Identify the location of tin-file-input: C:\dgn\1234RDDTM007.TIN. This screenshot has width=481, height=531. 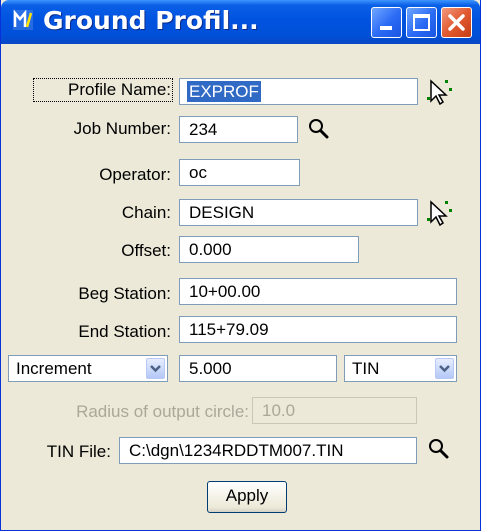
(268, 450).